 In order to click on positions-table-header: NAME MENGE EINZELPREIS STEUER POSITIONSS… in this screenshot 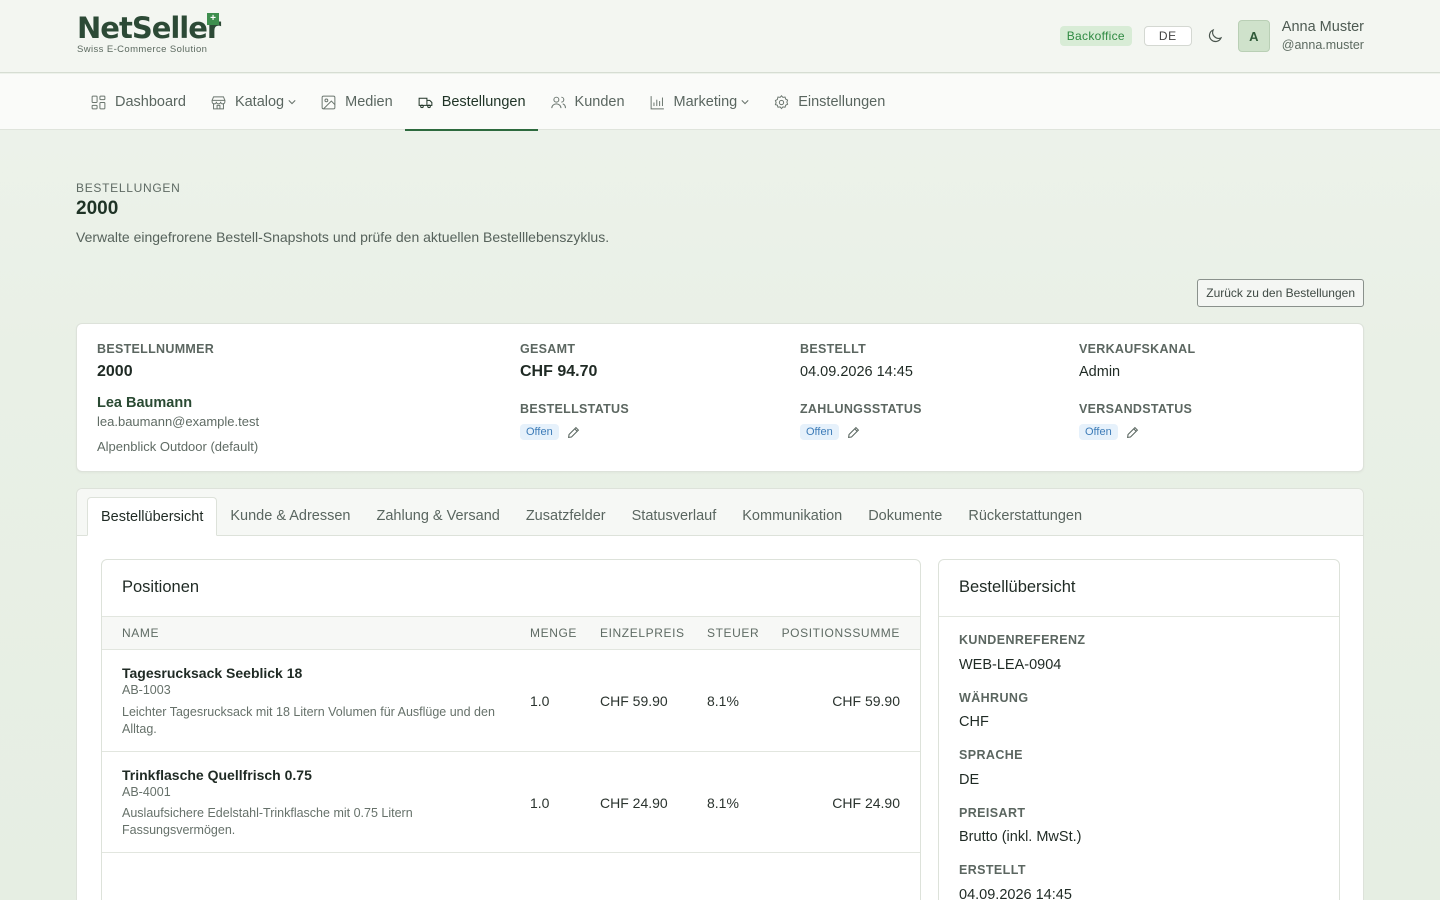, I will do `click(511, 633)`.